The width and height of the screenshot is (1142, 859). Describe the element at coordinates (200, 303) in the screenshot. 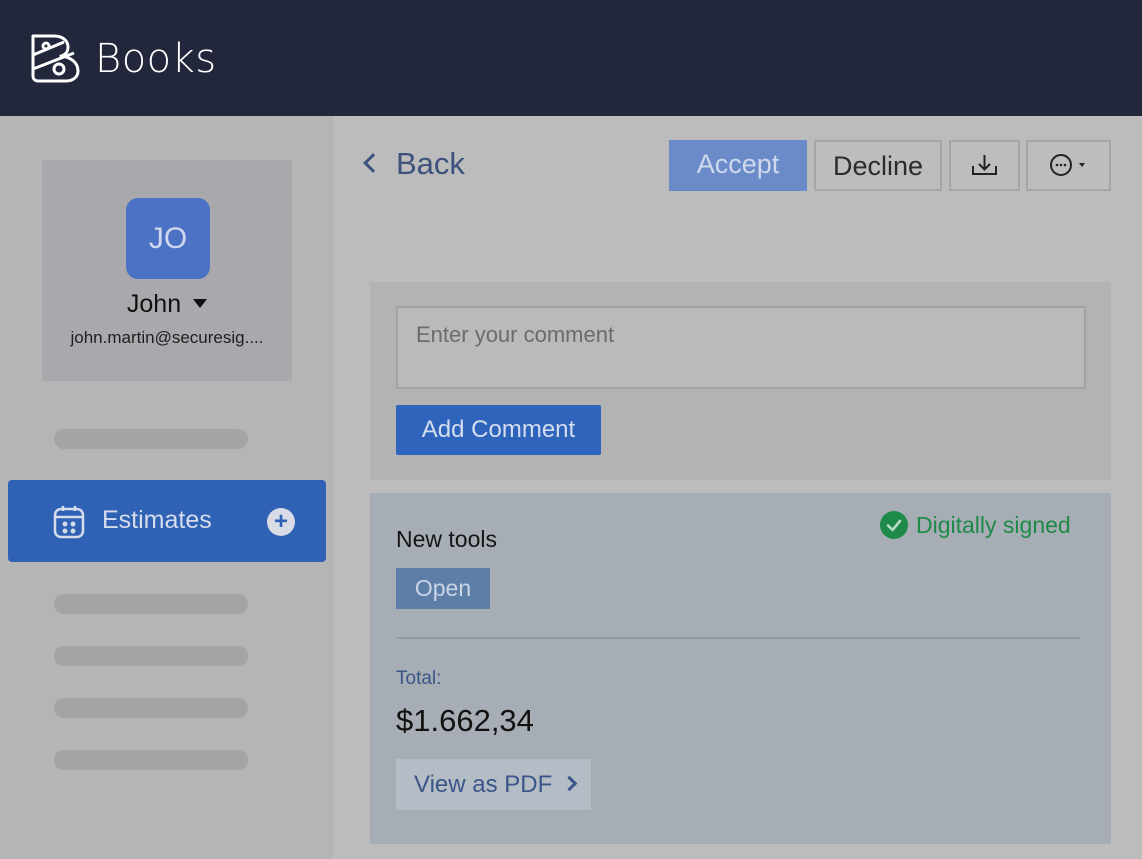

I see `caret-down-icon` at that location.